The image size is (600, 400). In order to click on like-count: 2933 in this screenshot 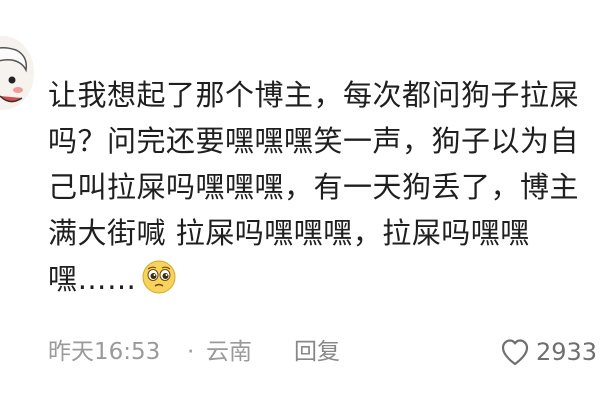, I will do `click(567, 352)`.